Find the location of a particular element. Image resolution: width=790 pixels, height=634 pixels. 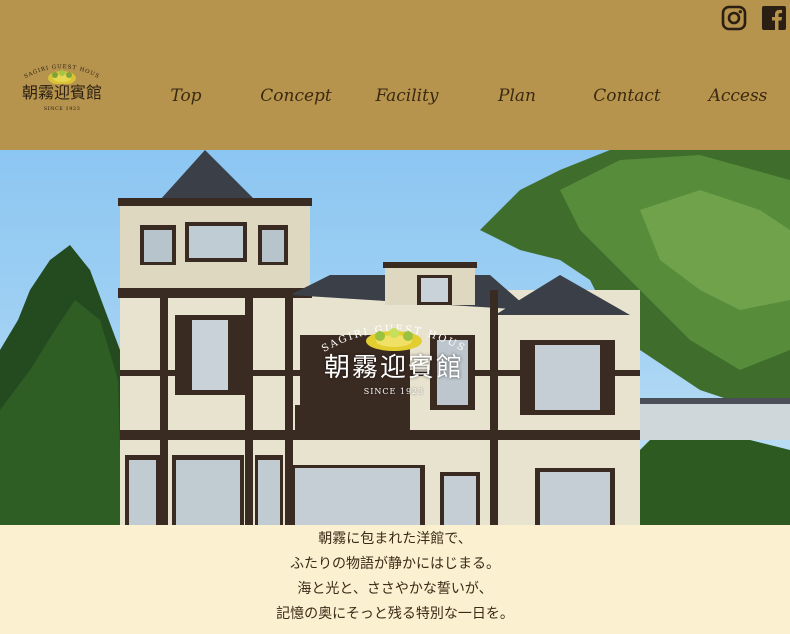

hero-logo-since: SINCE 1923 is located at coordinates (394, 391).